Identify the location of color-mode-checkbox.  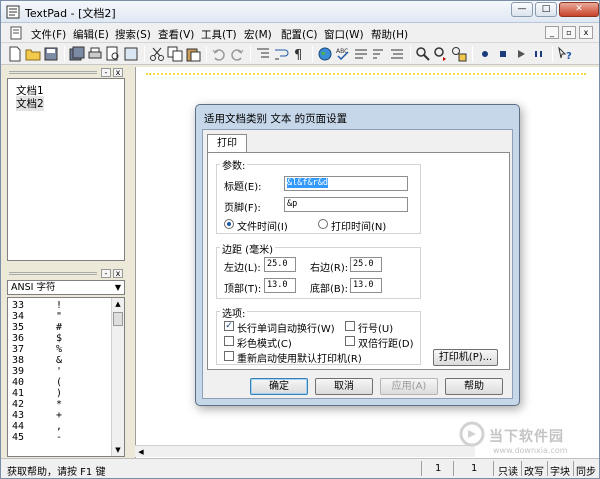
(229, 341).